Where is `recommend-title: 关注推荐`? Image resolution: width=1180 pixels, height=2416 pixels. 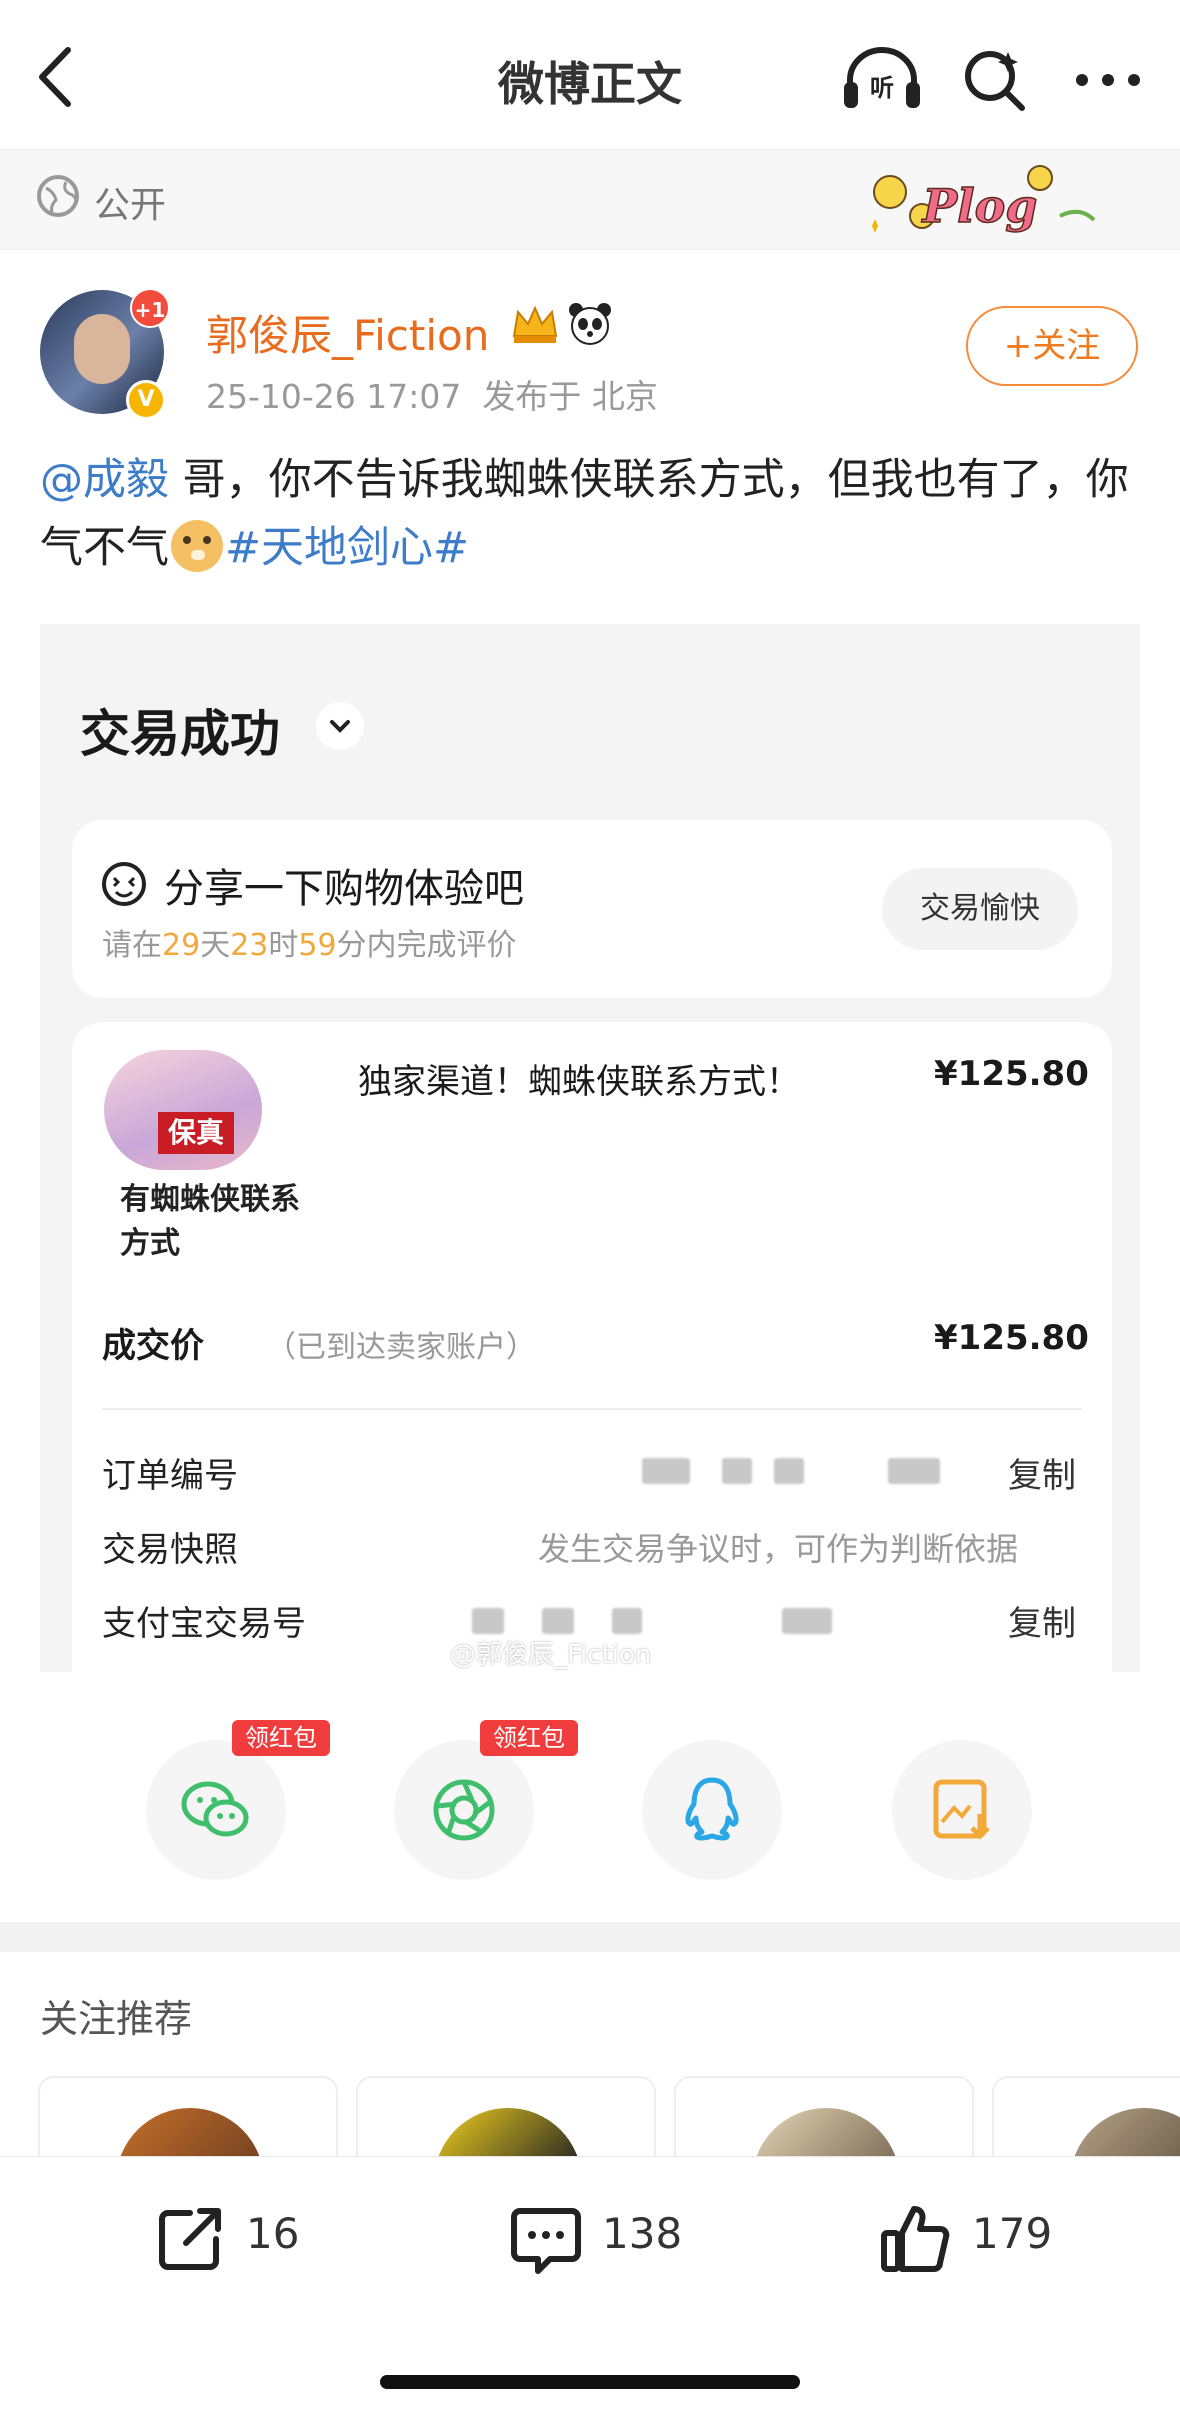
recommend-title: 关注推荐 is located at coordinates (116, 2019).